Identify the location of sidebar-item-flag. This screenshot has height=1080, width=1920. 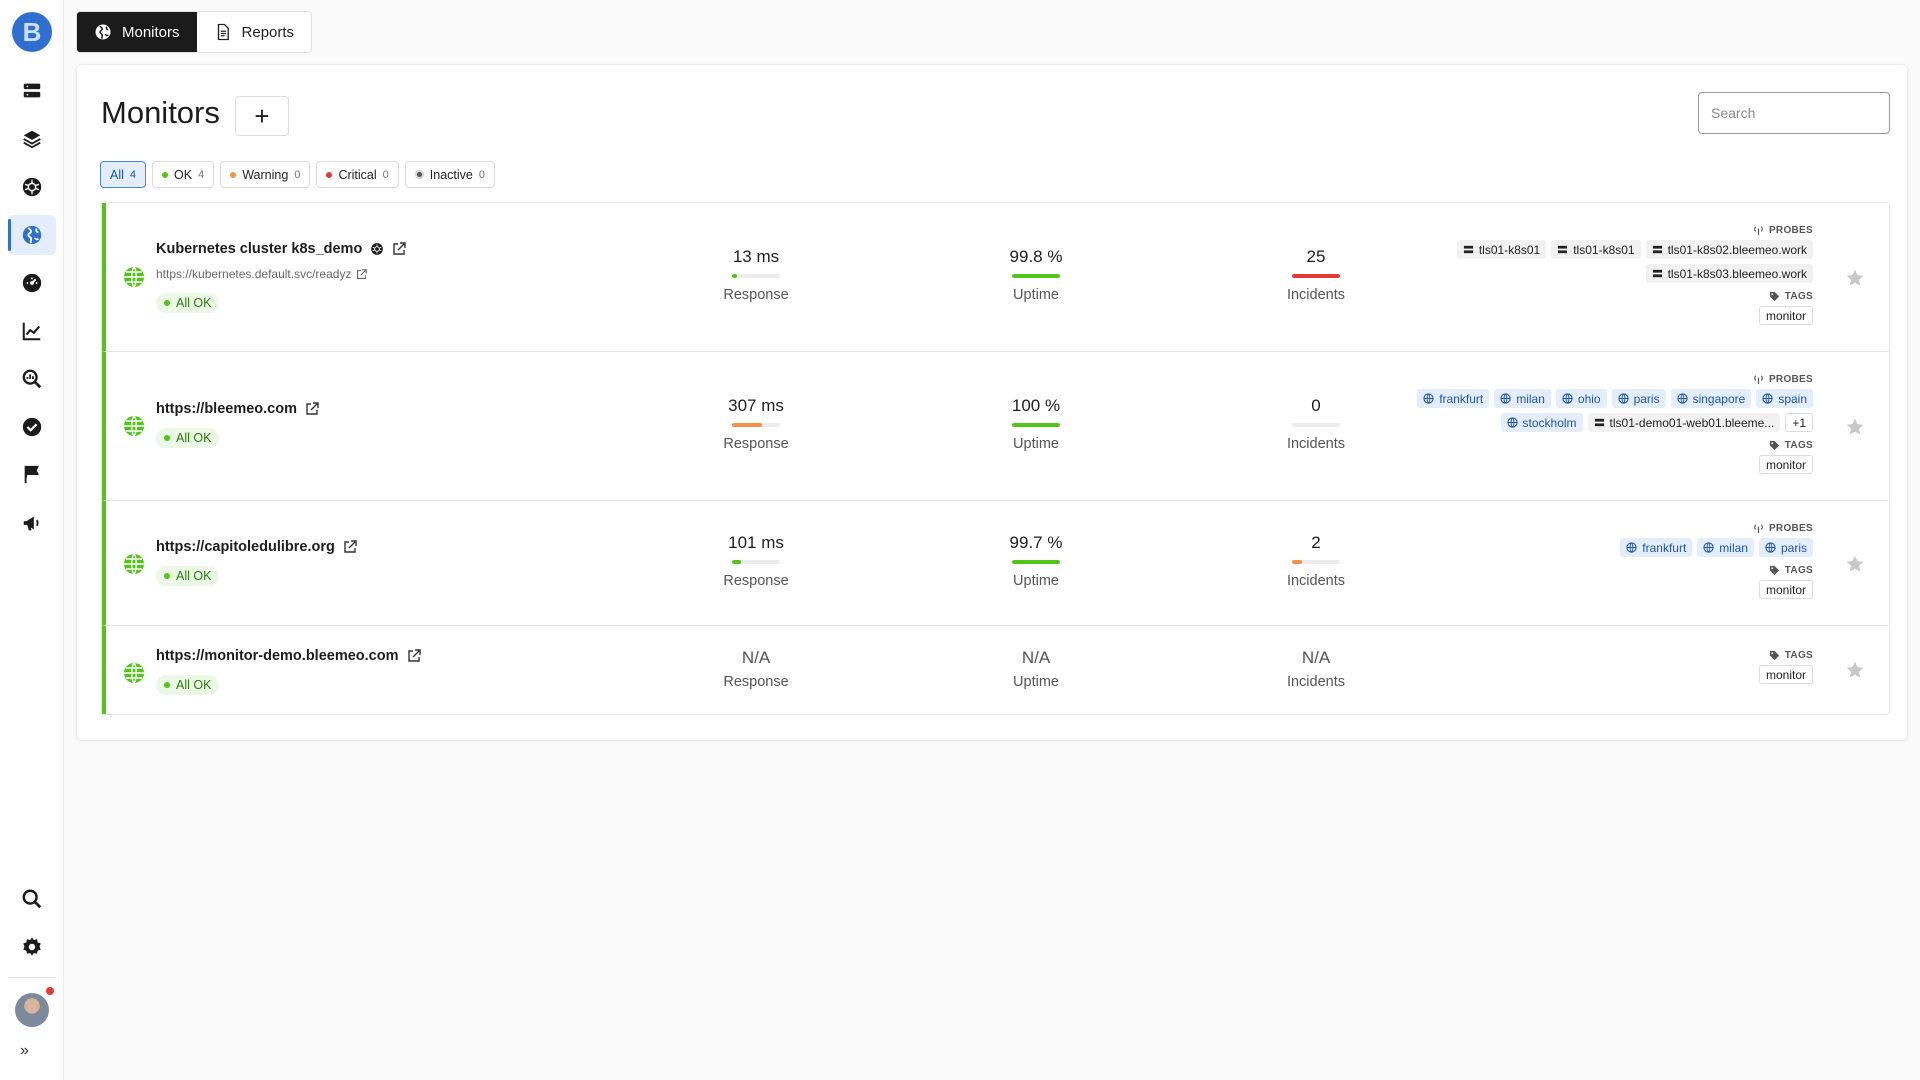
(32, 475).